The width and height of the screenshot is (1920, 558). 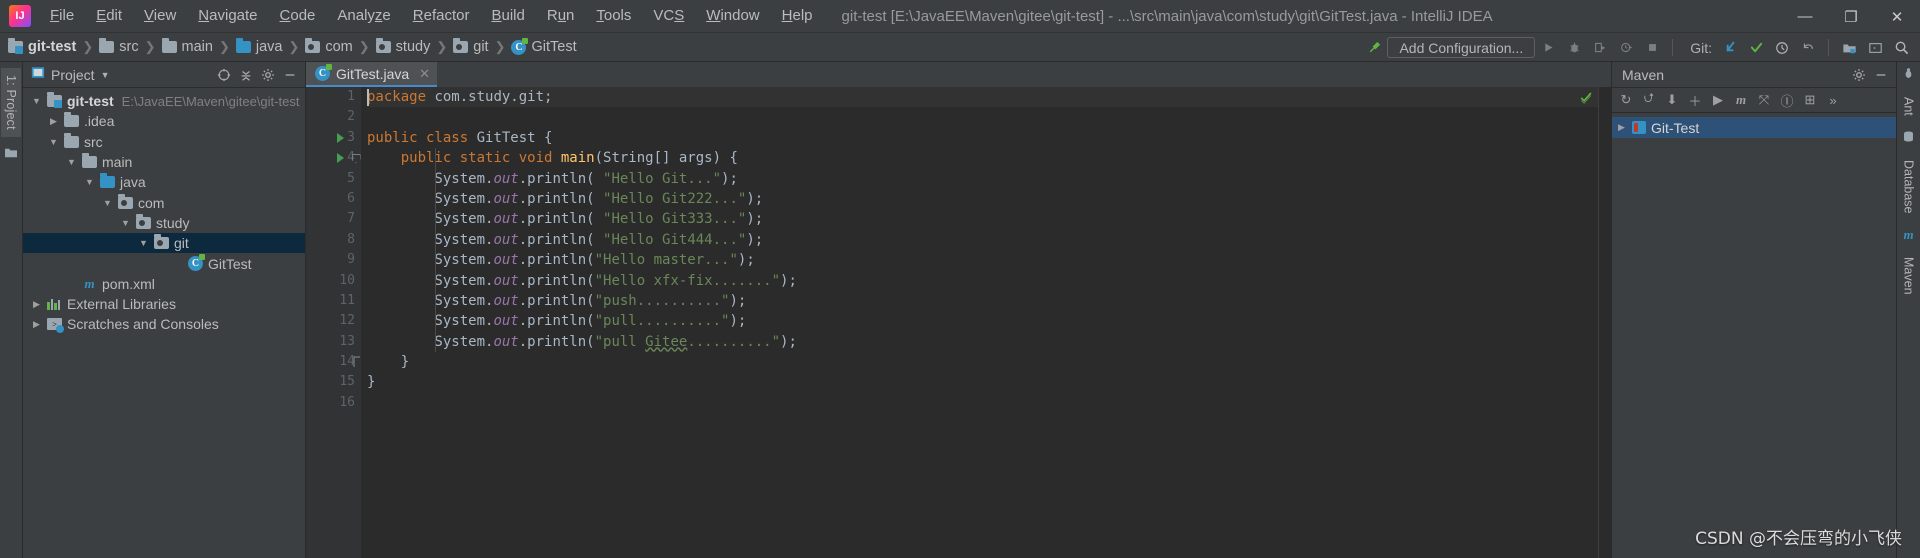 What do you see at coordinates (119, 46) in the screenshot?
I see `breadcrumb-item-src: src` at bounding box center [119, 46].